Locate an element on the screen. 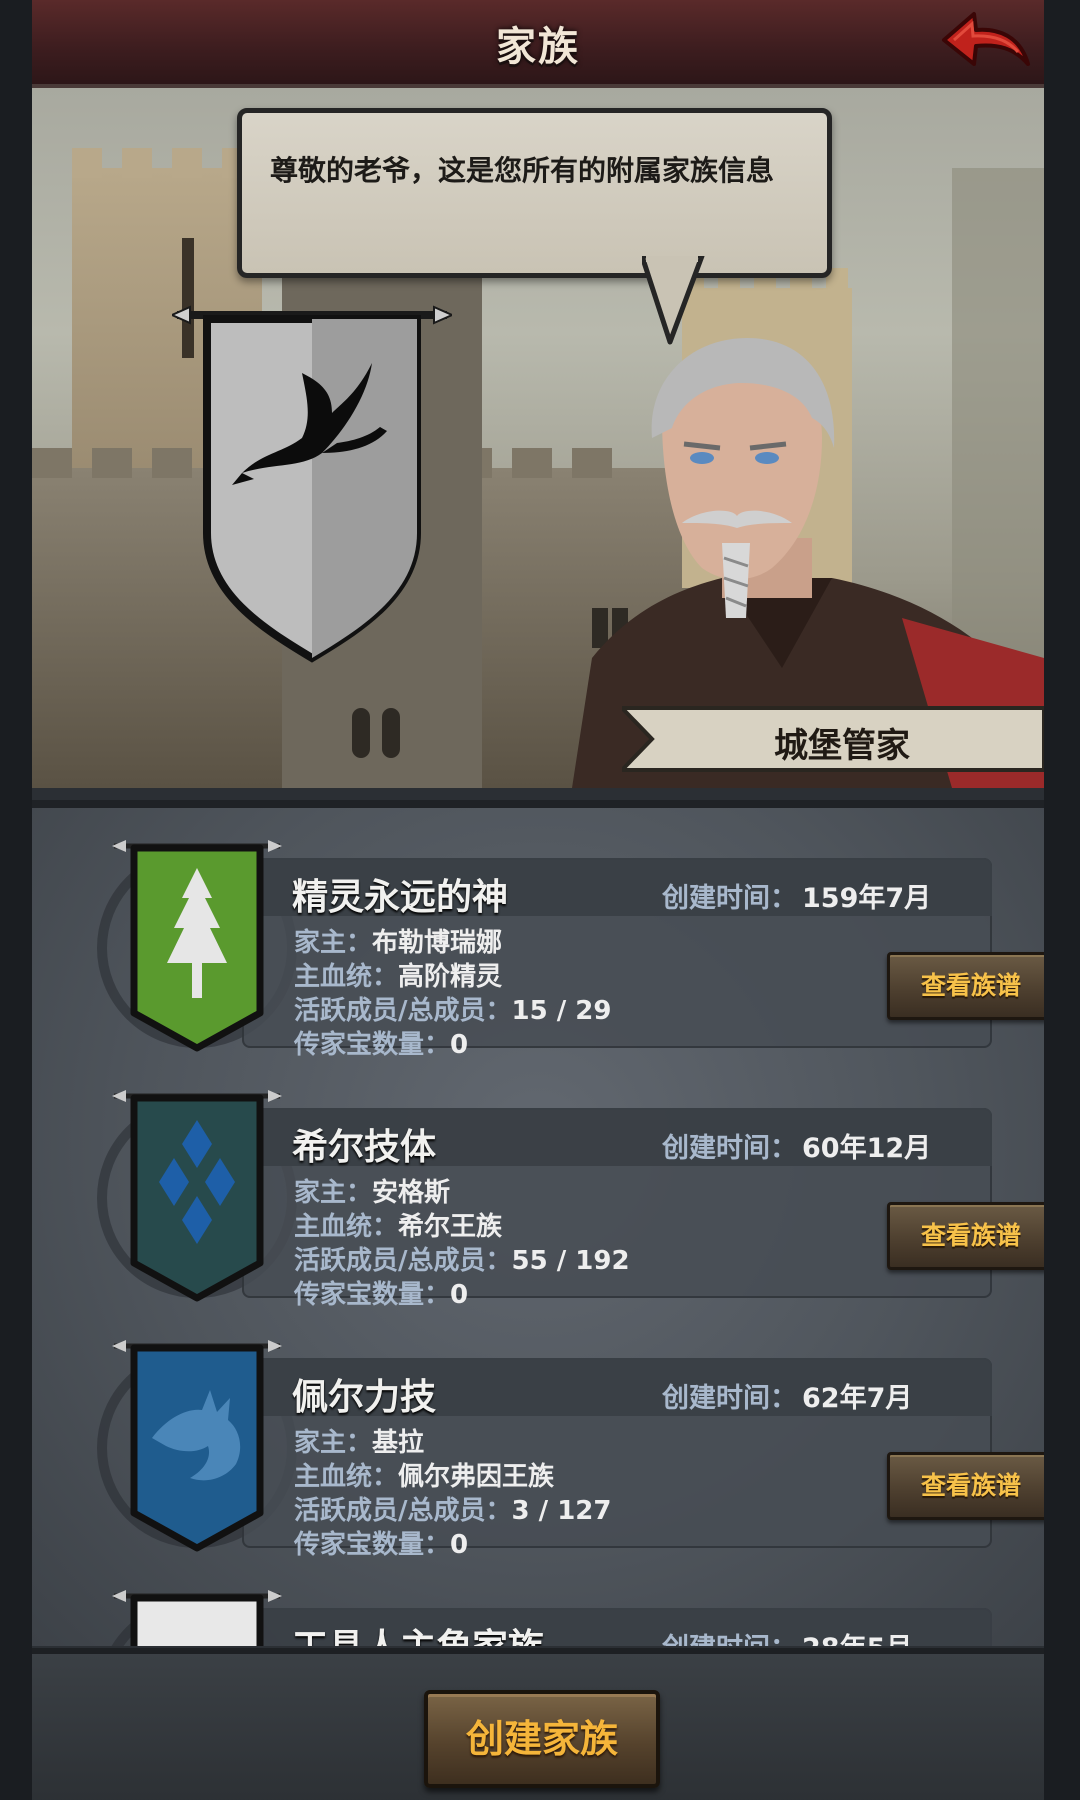 The width and height of the screenshot is (1080, 1800). bloodline-value: 高阶精灵 is located at coordinates (450, 977).